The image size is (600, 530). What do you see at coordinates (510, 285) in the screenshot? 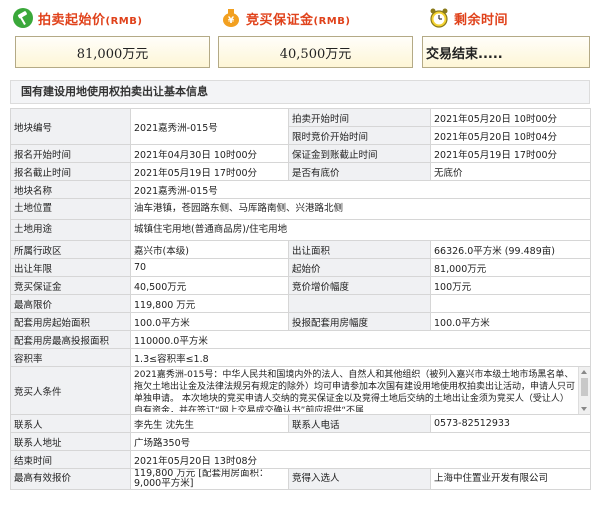
I see `bid-increment-value: 100万元` at bounding box center [510, 285].